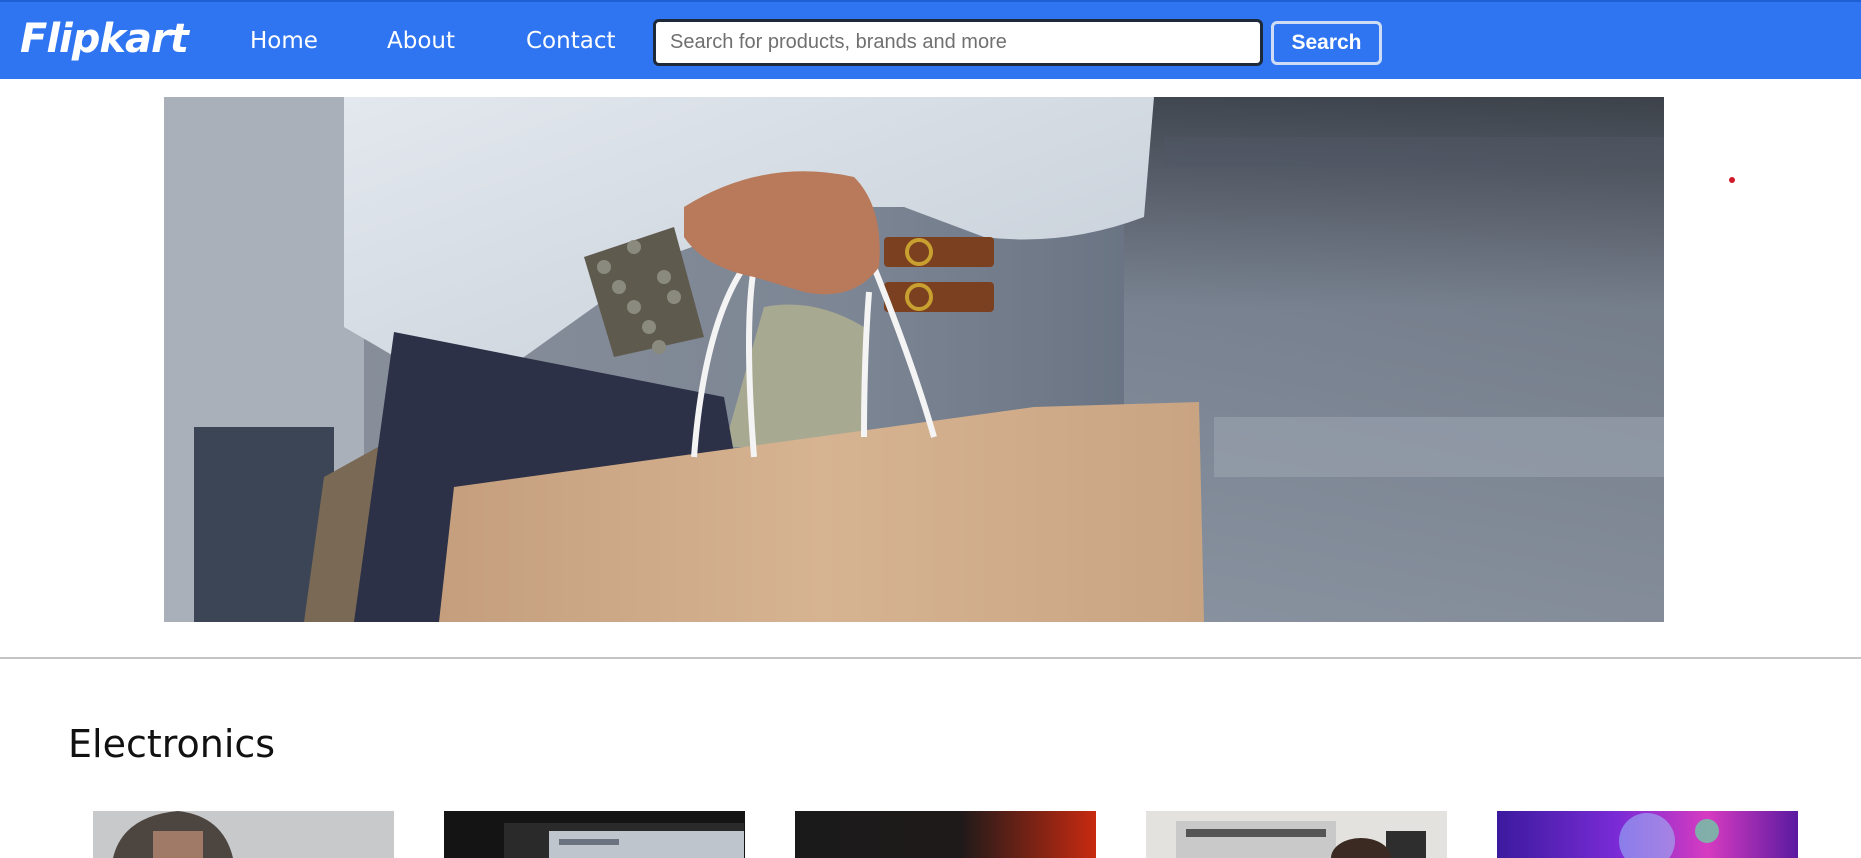 Image resolution: width=1861 pixels, height=858 pixels. I want to click on search-button: Search, so click(1326, 43).